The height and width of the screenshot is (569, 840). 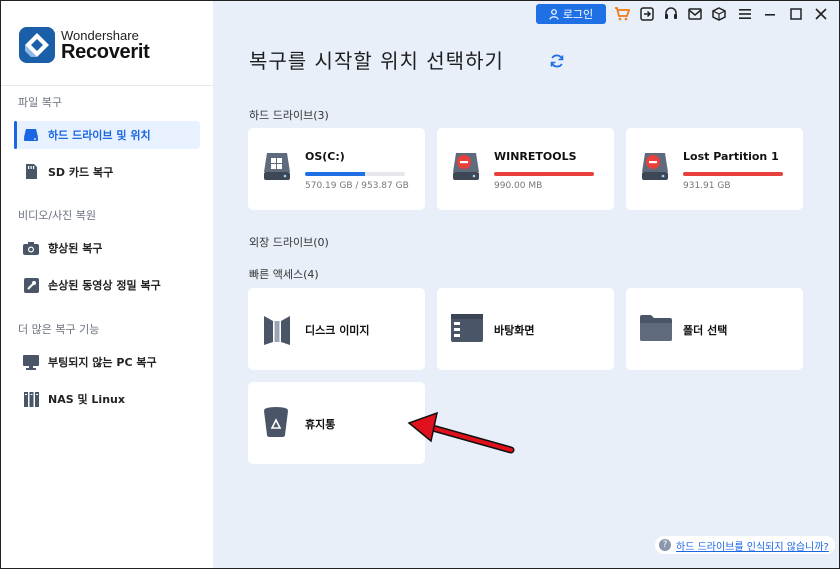 I want to click on help-text: 하드 드라이브를 인식되지 않습니까?, so click(x=752, y=547).